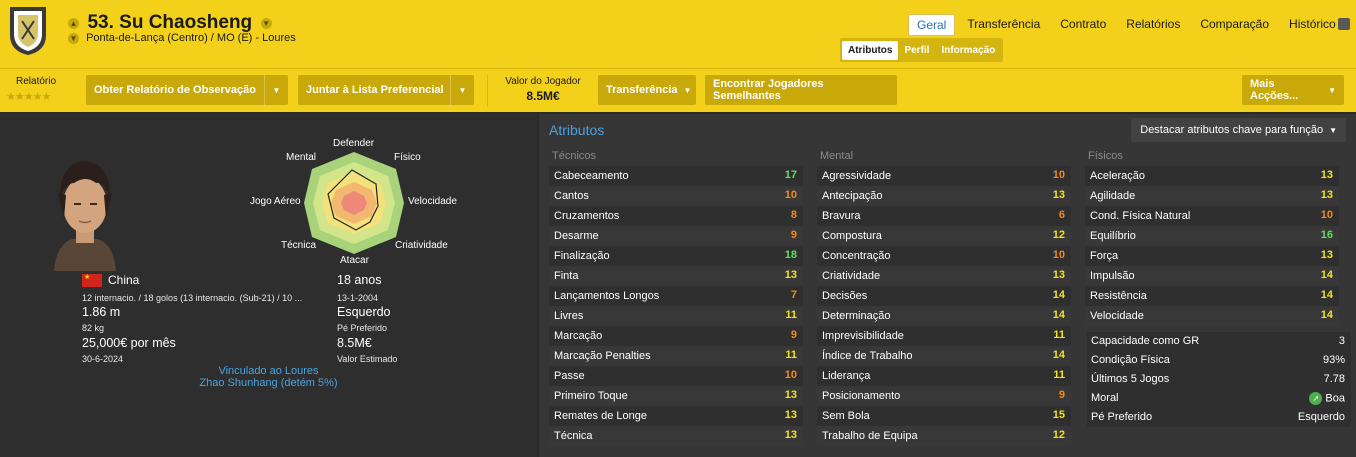  I want to click on attribute-name: Equilíbrio, so click(1113, 236).